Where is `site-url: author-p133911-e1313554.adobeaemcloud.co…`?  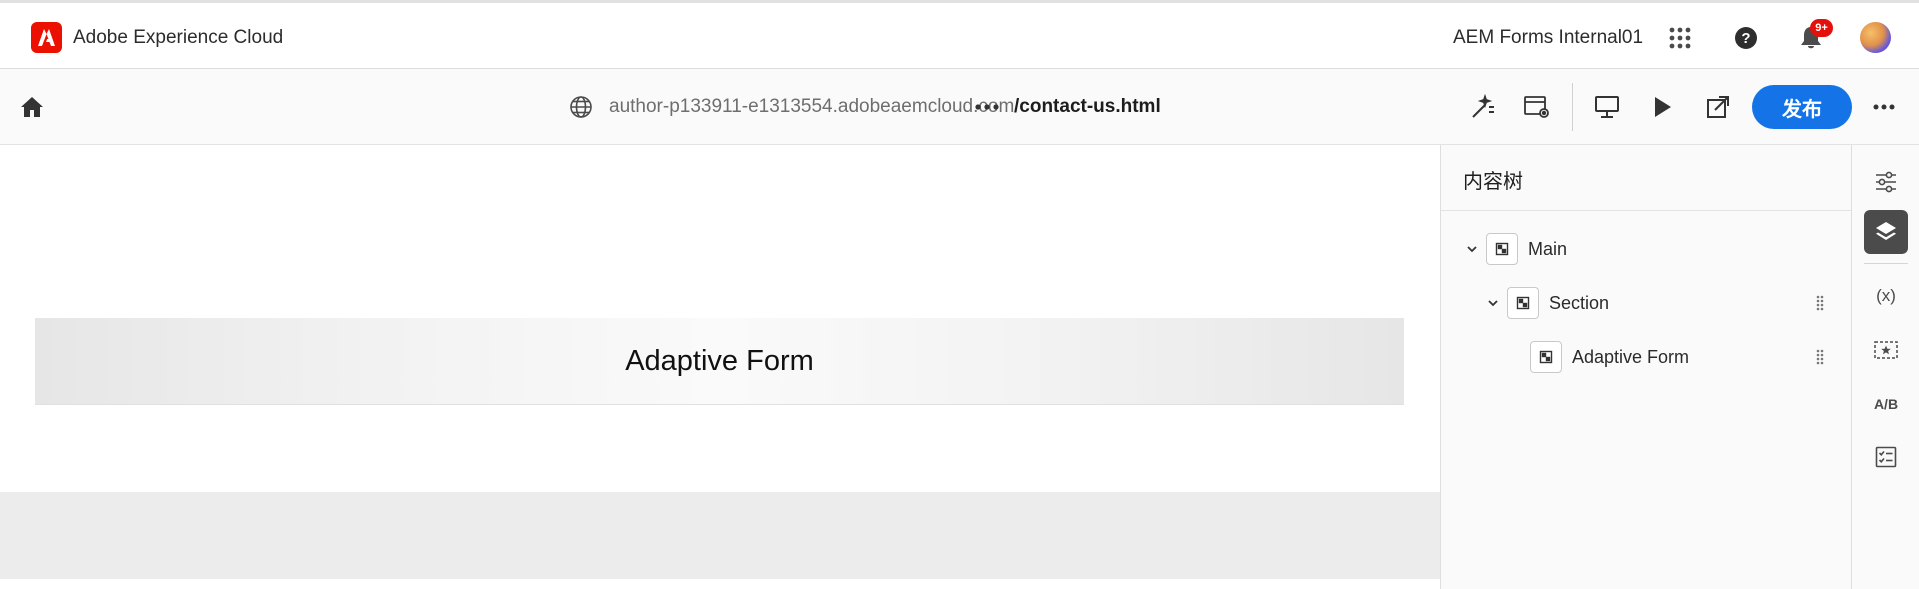
site-url: author-p133911-e1313554.adobeaemcloud.co… is located at coordinates (812, 106).